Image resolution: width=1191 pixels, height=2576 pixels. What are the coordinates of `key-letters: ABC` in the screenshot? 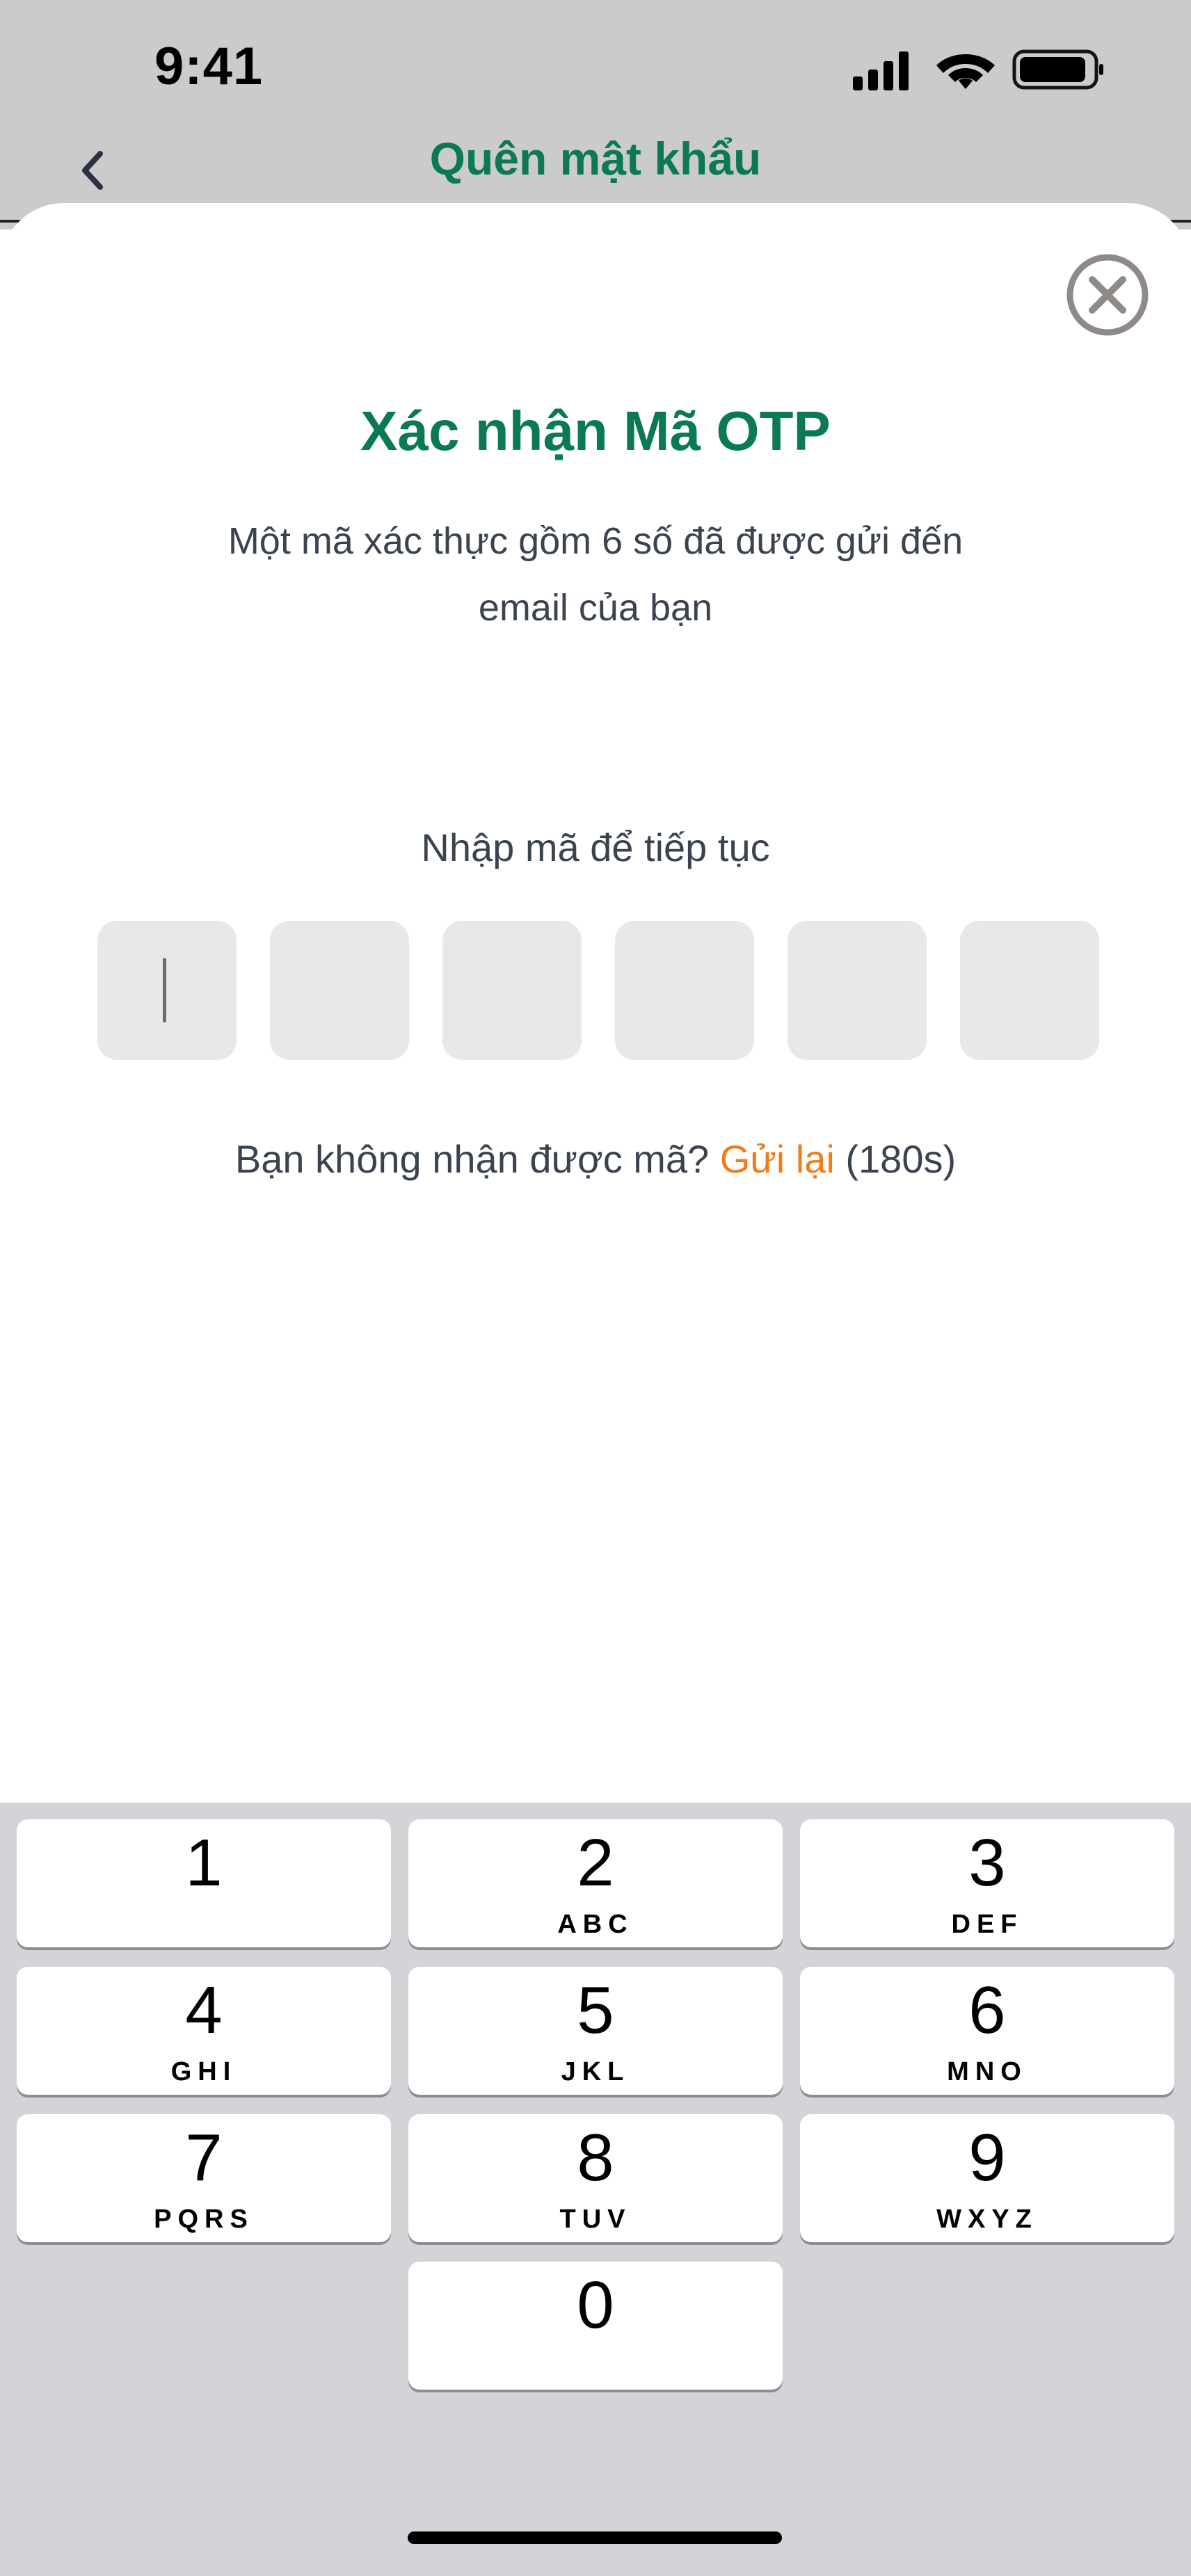 It's located at (595, 1925).